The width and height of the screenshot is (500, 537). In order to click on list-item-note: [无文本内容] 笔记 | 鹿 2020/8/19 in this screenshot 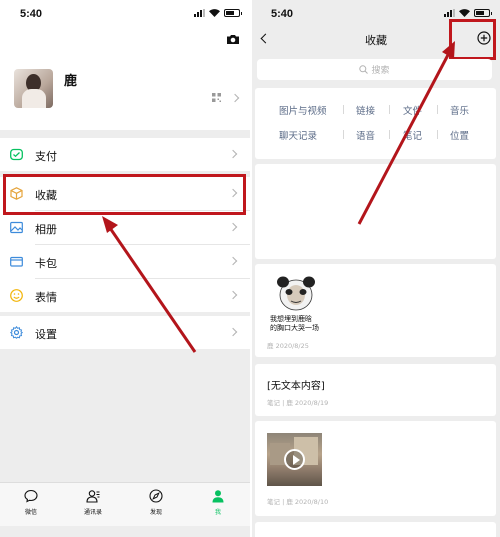, I will do `click(375, 390)`.